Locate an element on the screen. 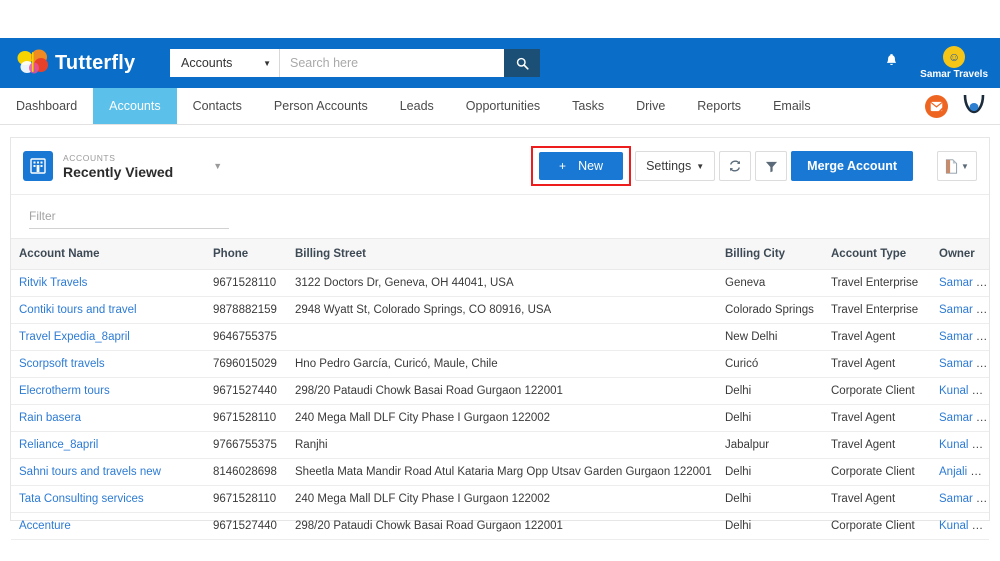 Image resolution: width=1000 pixels, height=561 pixels. chat-icon is located at coordinates (974, 106).